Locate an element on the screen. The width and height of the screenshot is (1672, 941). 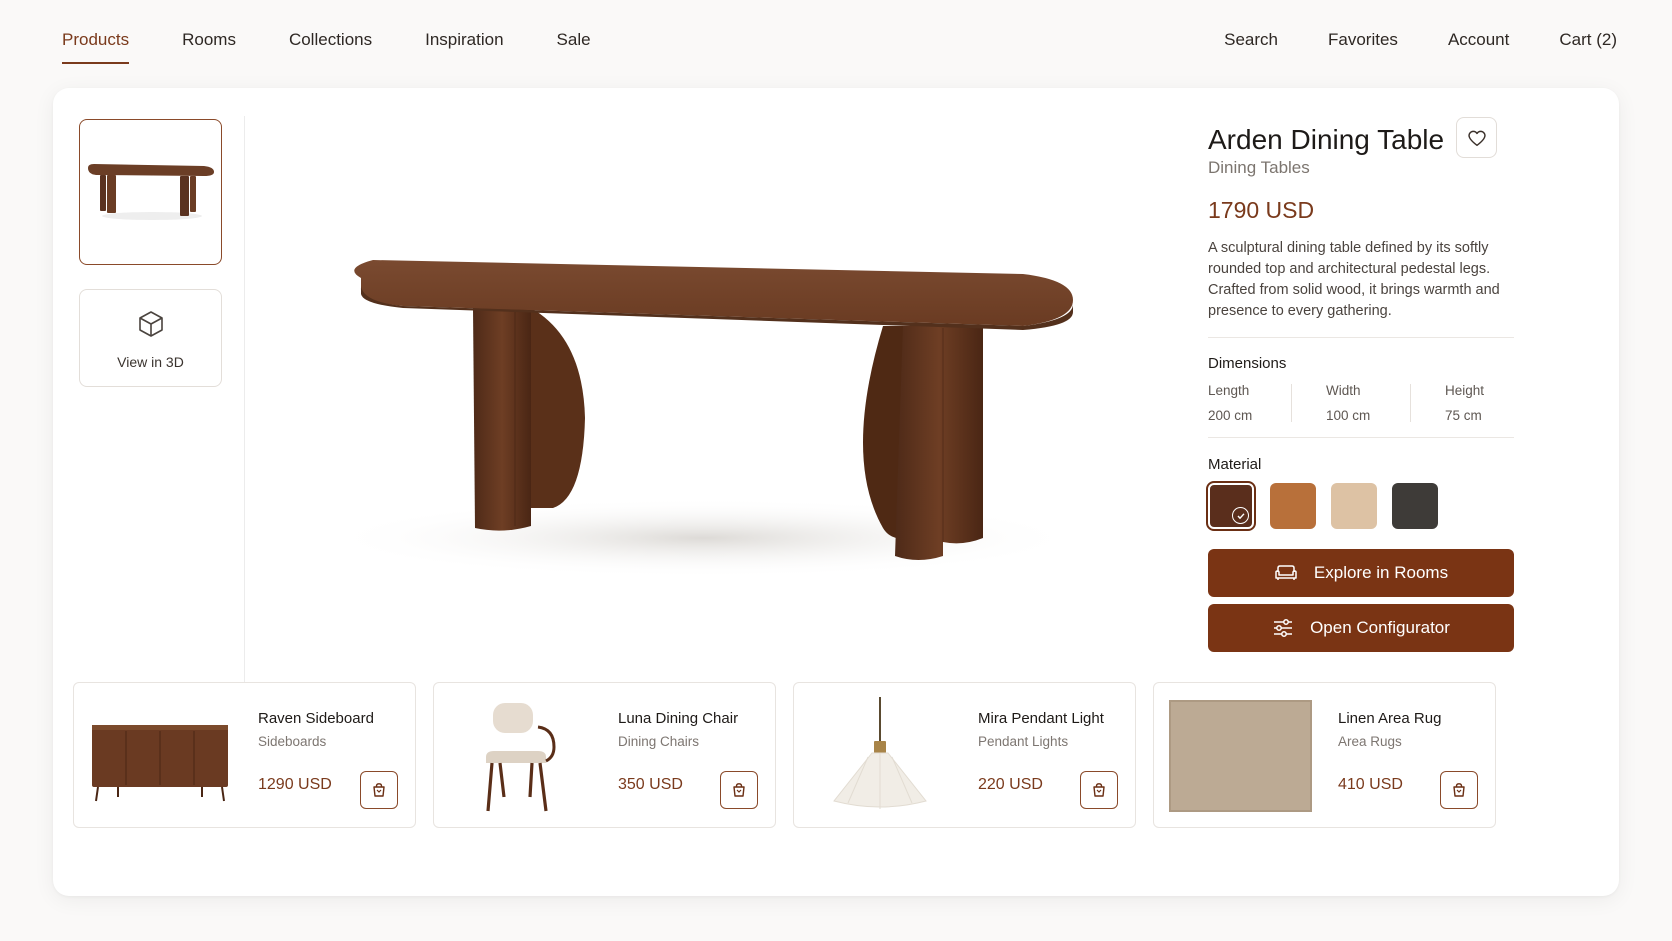
related-product-price: 350 USD is located at coordinates (650, 784).